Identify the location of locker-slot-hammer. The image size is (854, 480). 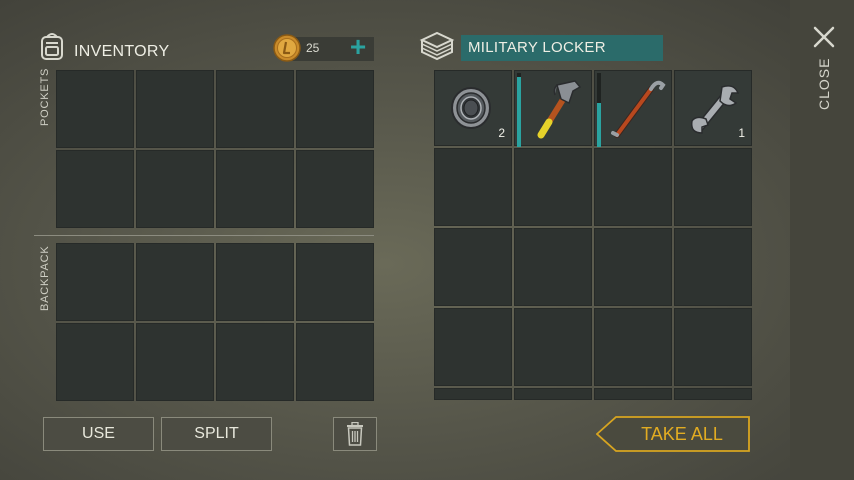
(553, 108).